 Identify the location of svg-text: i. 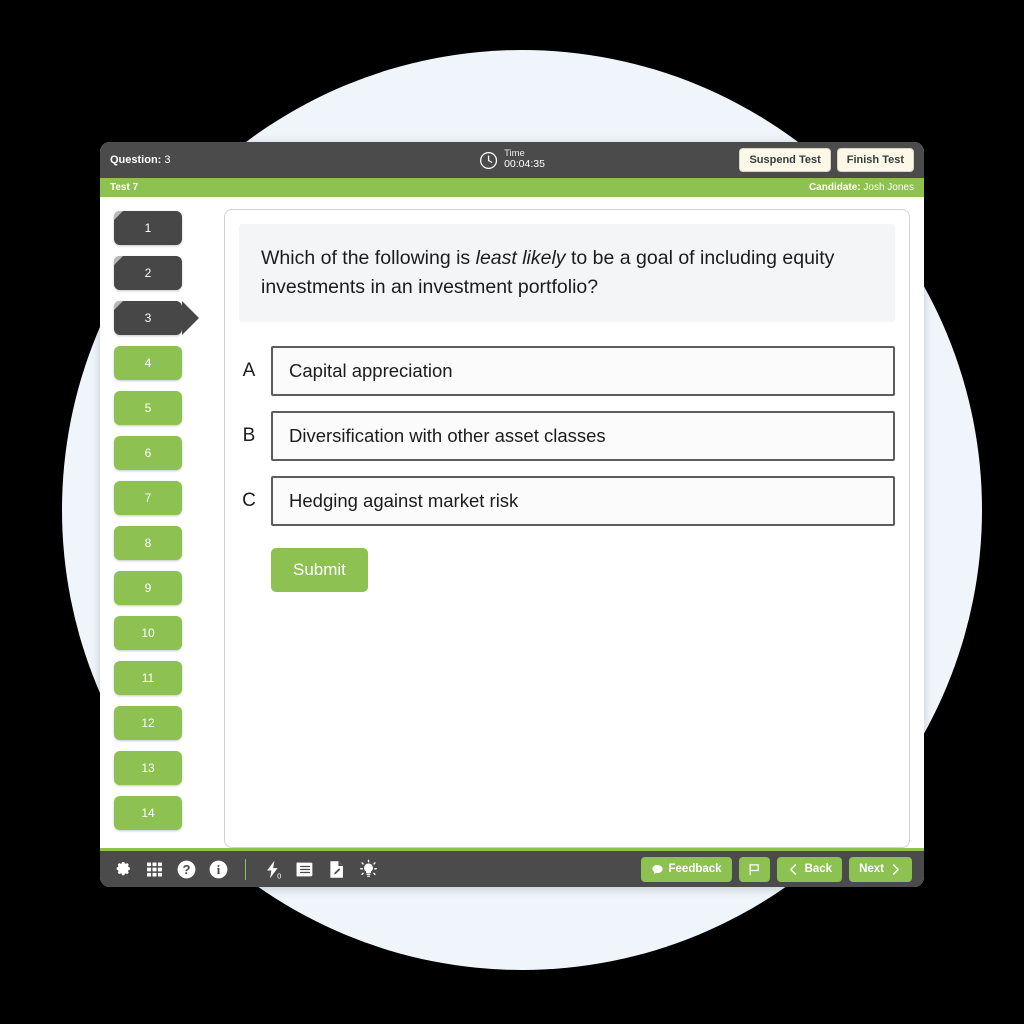
(219, 869).